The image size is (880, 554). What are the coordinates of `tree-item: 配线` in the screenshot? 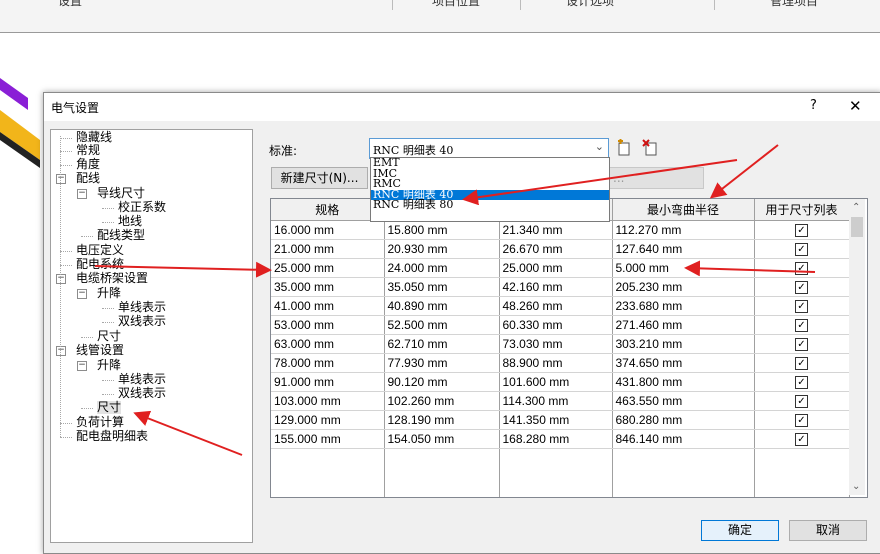 It's located at (88, 178).